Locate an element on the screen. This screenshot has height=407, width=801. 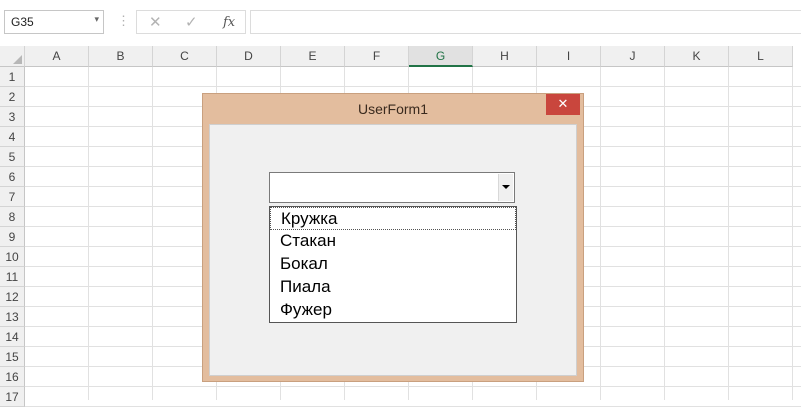
column-header-b: B is located at coordinates (121, 56).